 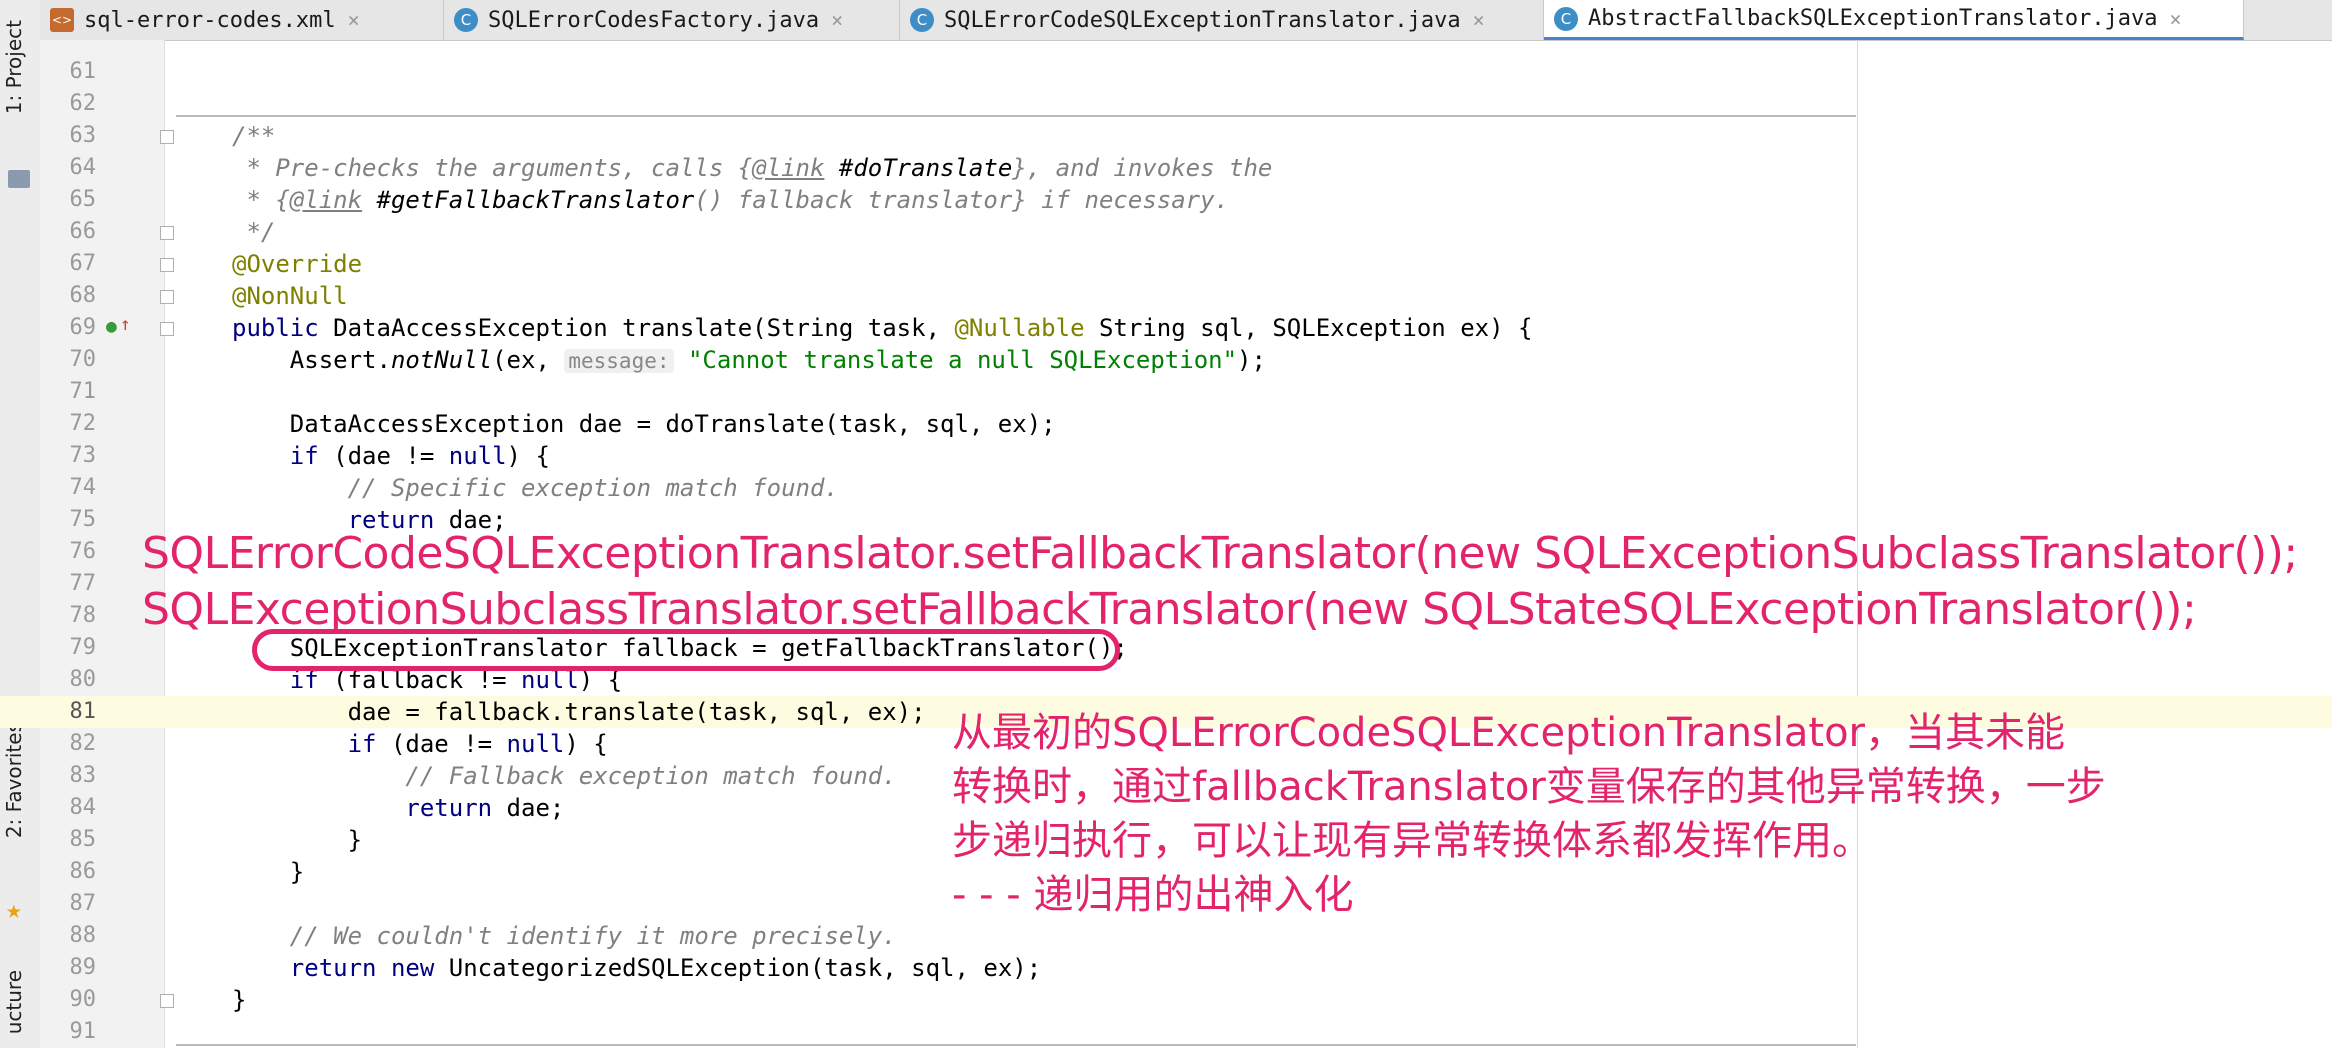 I want to click on line-number: 89, so click(x=83, y=967).